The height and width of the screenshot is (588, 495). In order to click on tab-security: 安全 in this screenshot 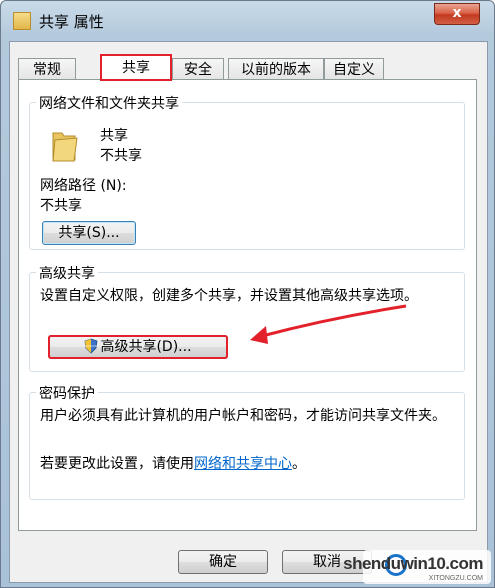, I will do `click(198, 69)`.